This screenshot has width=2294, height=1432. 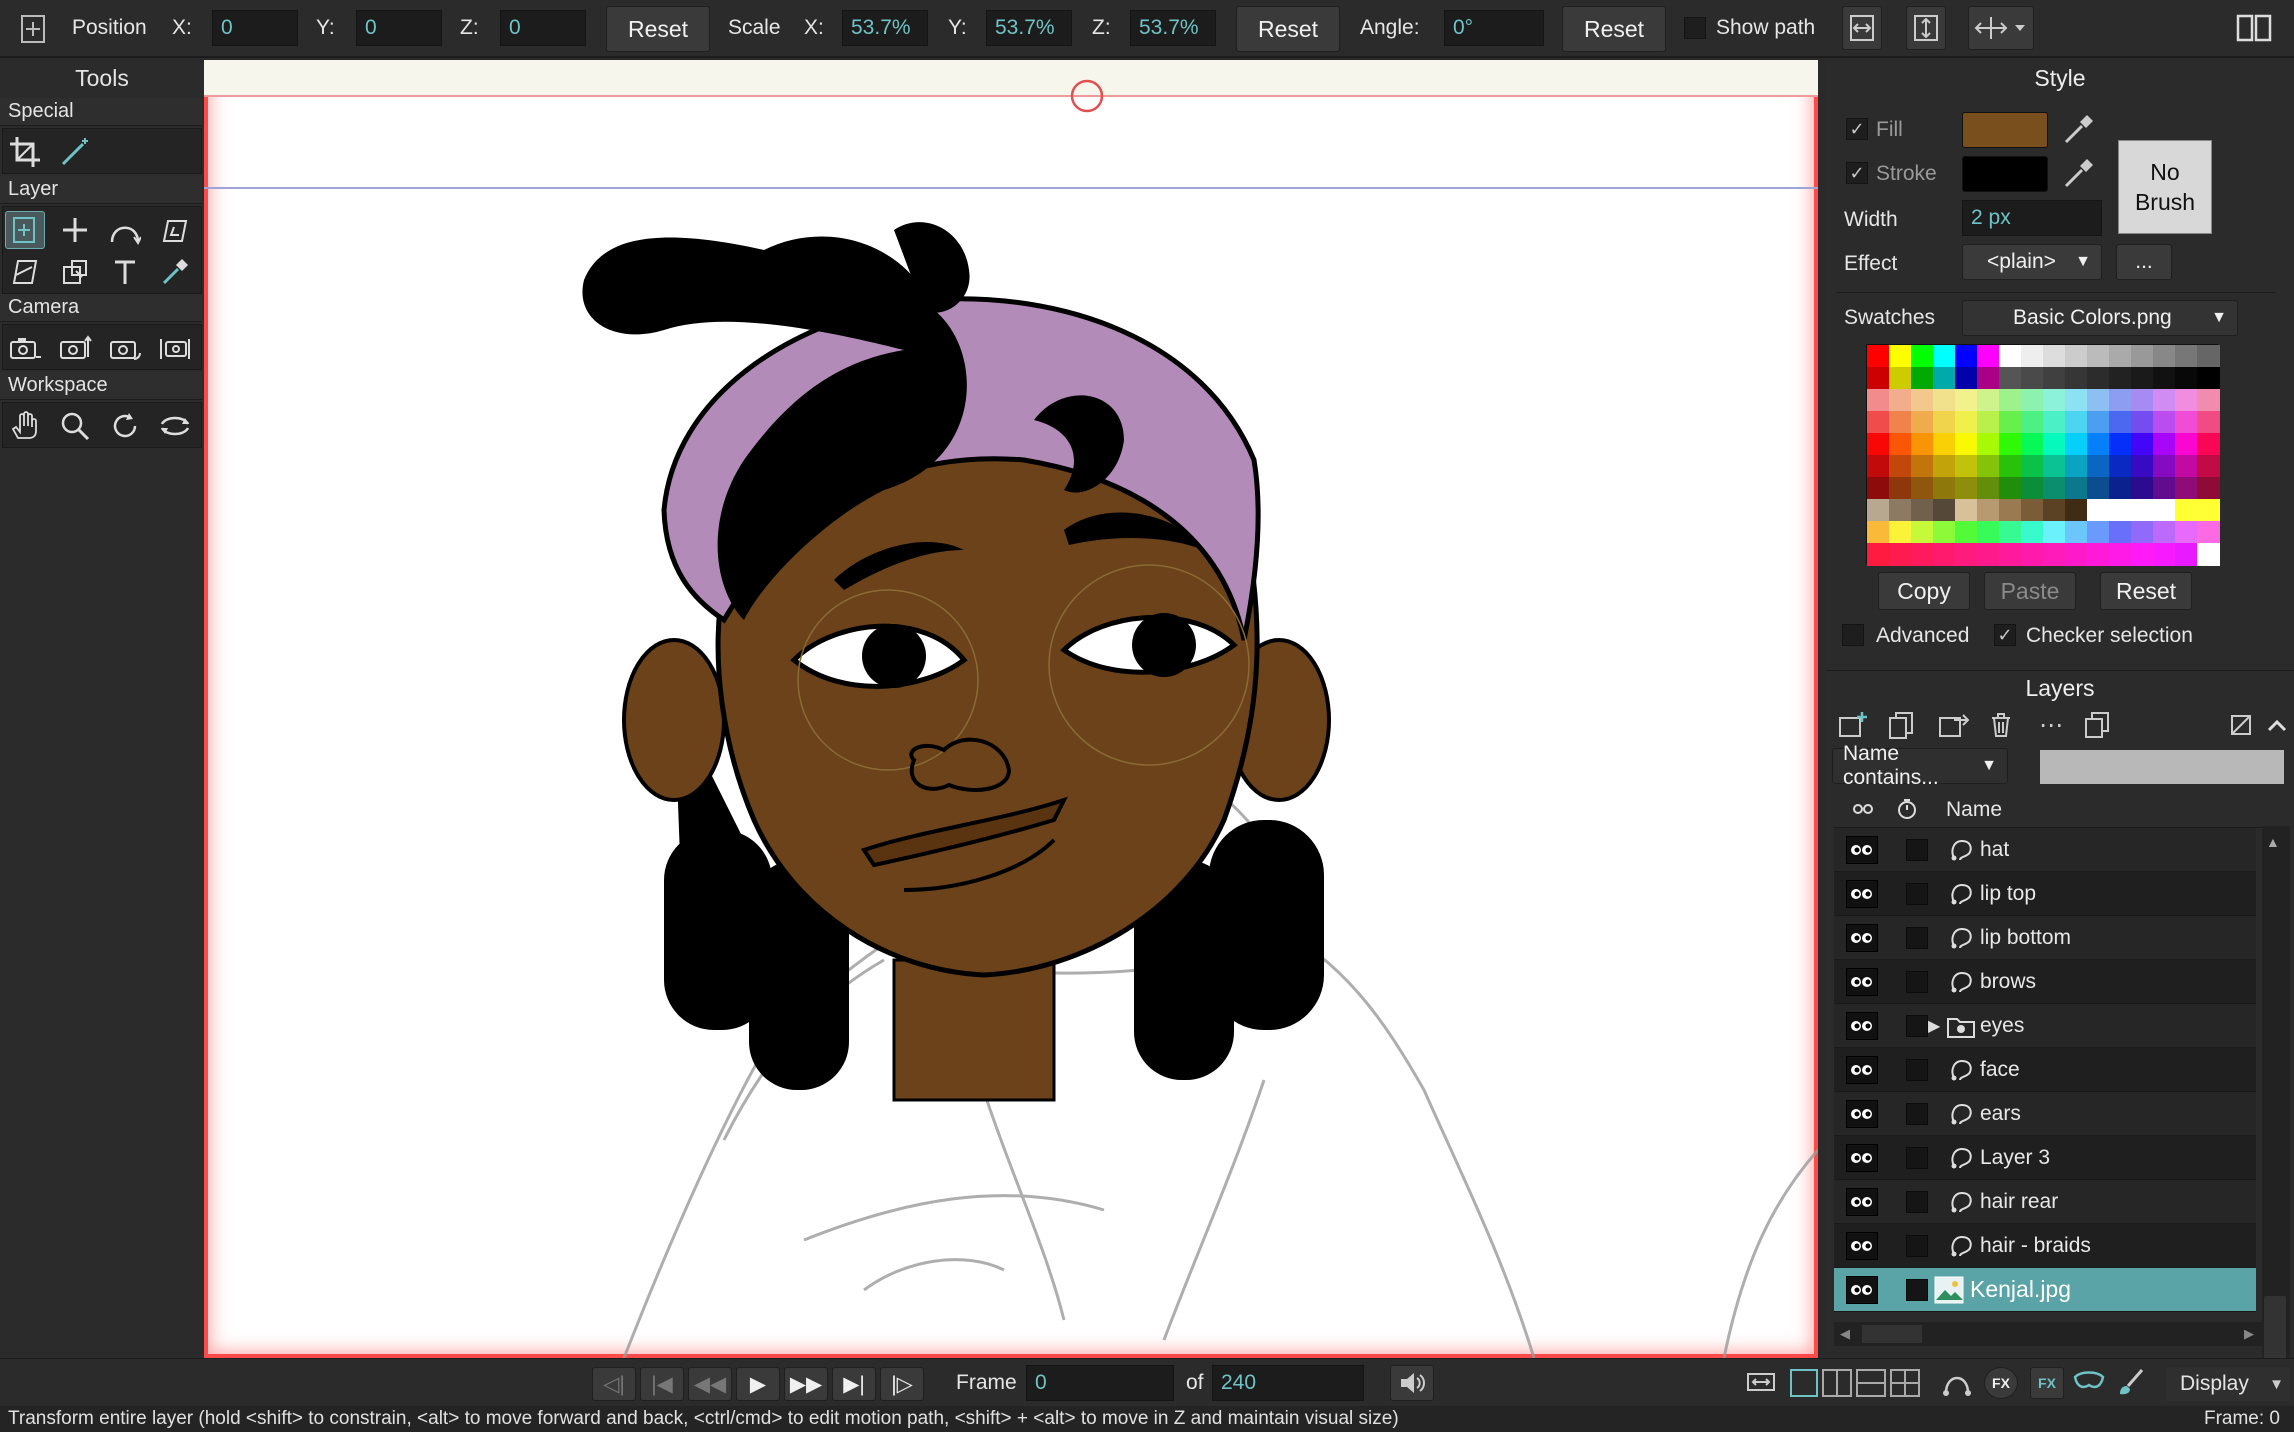 I want to click on eyedropper-tool, so click(x=175, y=272).